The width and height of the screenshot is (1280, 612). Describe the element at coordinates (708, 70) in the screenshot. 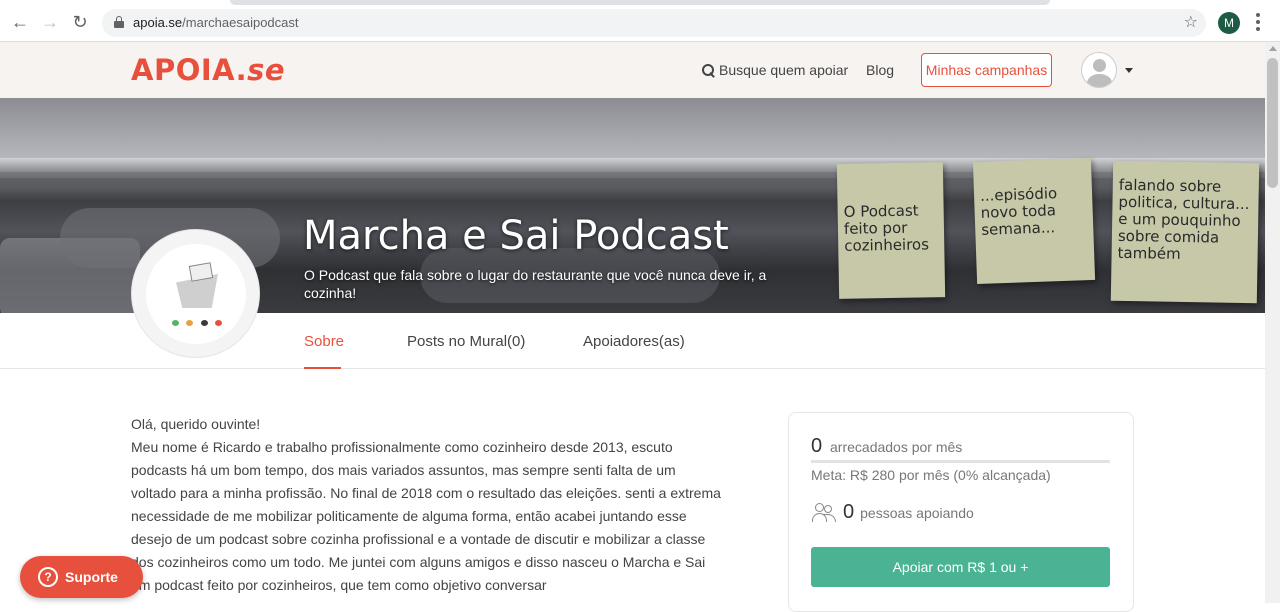

I see `search-icon` at that location.